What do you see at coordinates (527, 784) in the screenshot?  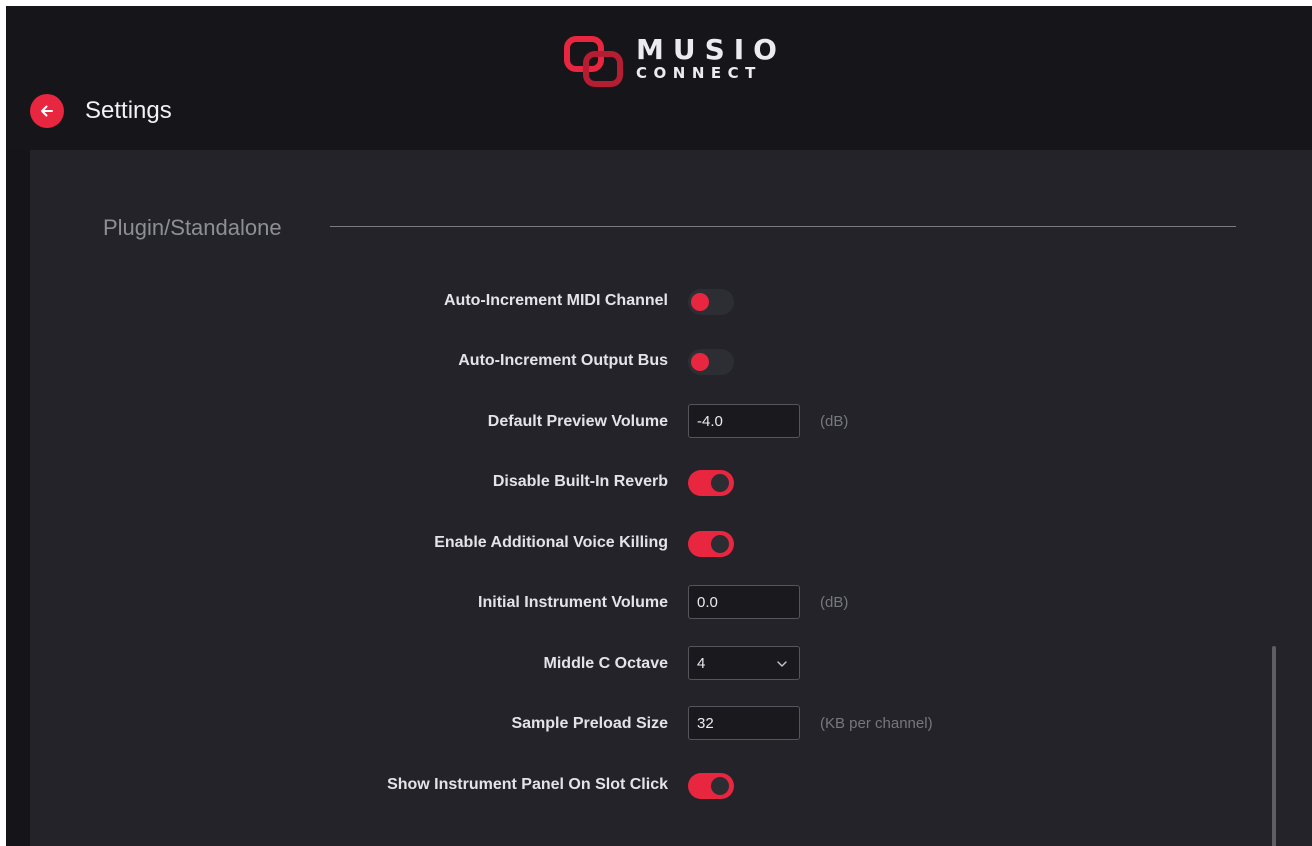 I see `setting-label: Show Instrument Panel On Slot Click` at bounding box center [527, 784].